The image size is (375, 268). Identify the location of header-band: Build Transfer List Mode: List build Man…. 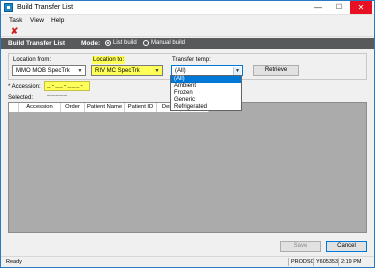
(187, 43).